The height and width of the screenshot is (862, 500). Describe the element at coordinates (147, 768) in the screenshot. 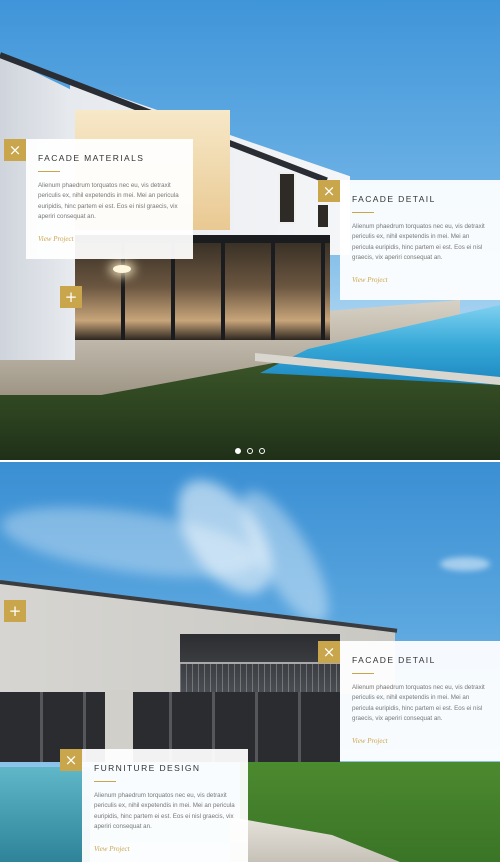

I see `card-title: FURNITURE DESIGN` at that location.